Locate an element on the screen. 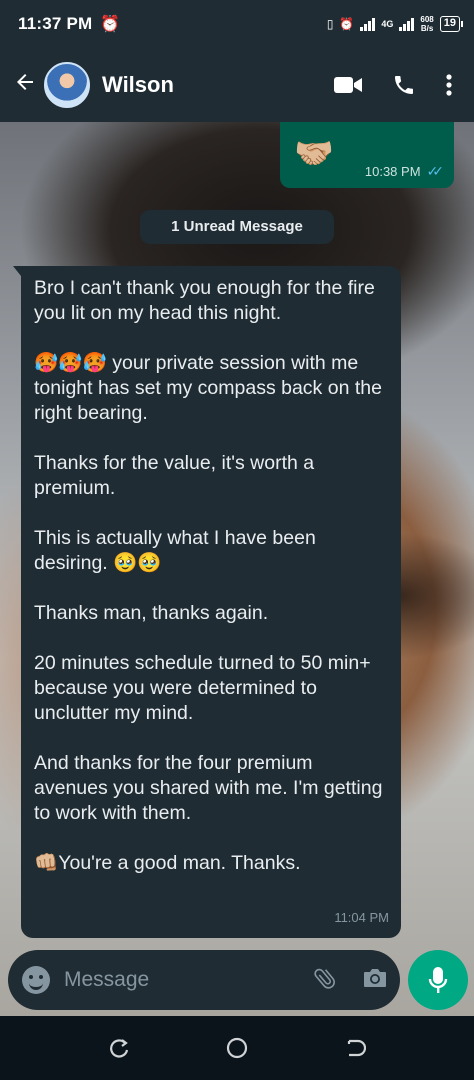  phone-icon is located at coordinates (404, 85).